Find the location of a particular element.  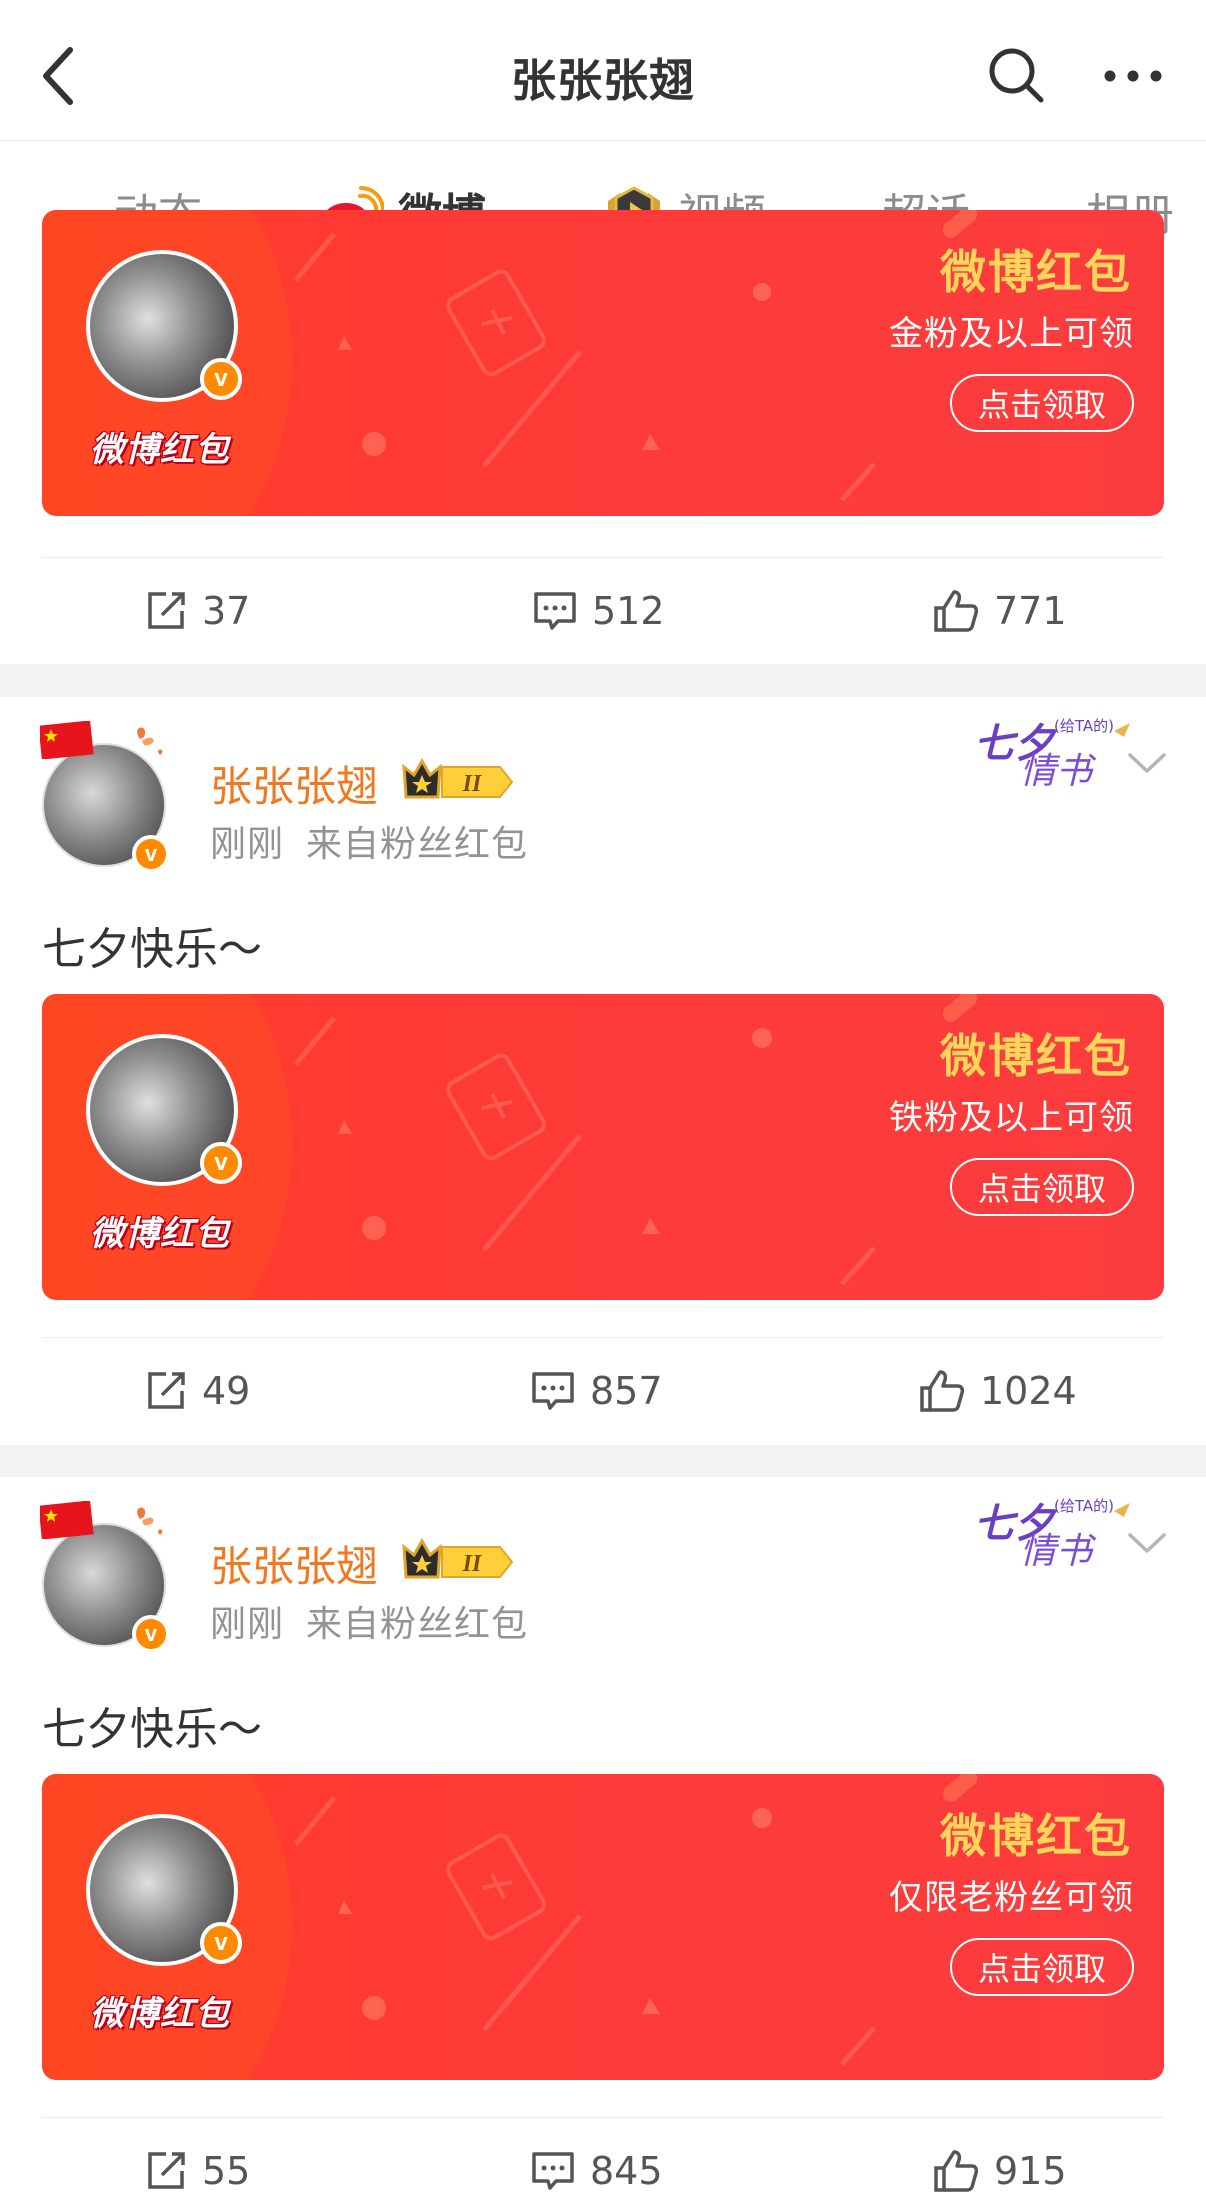

comment-count: 845 is located at coordinates (626, 2171).